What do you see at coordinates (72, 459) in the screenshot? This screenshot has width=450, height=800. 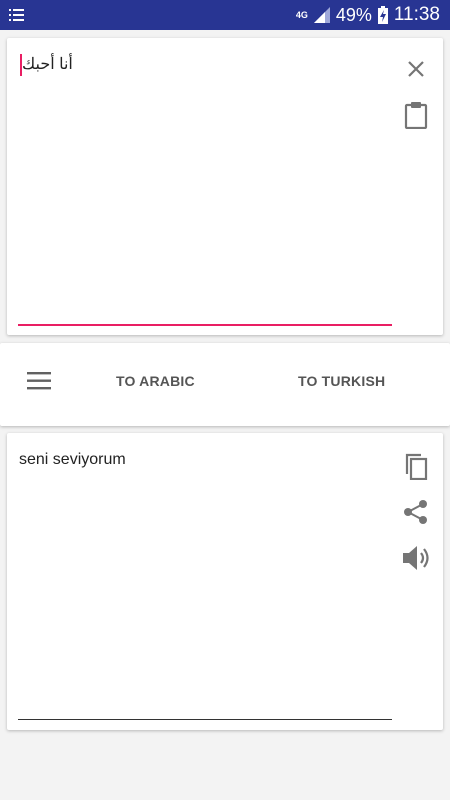 I see `translated-text: seni seviyorum` at bounding box center [72, 459].